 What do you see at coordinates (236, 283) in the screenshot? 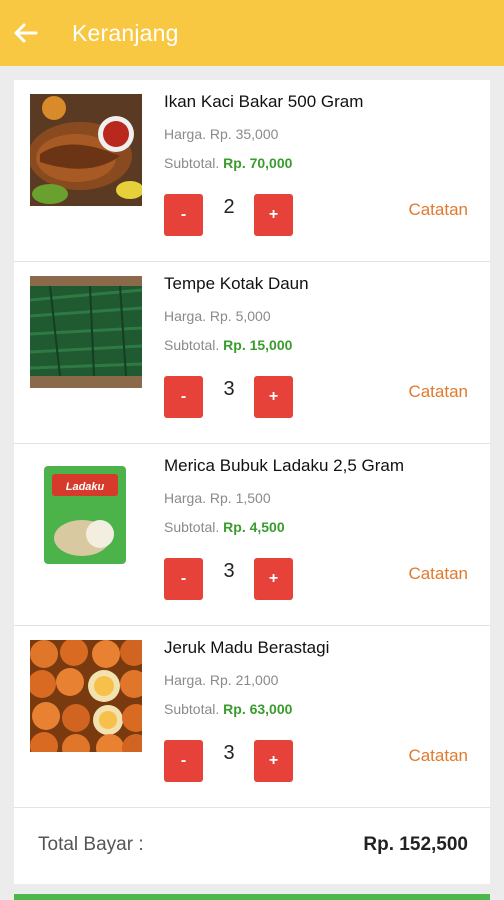
I see `product-name: Tempe Kotak Daun` at bounding box center [236, 283].